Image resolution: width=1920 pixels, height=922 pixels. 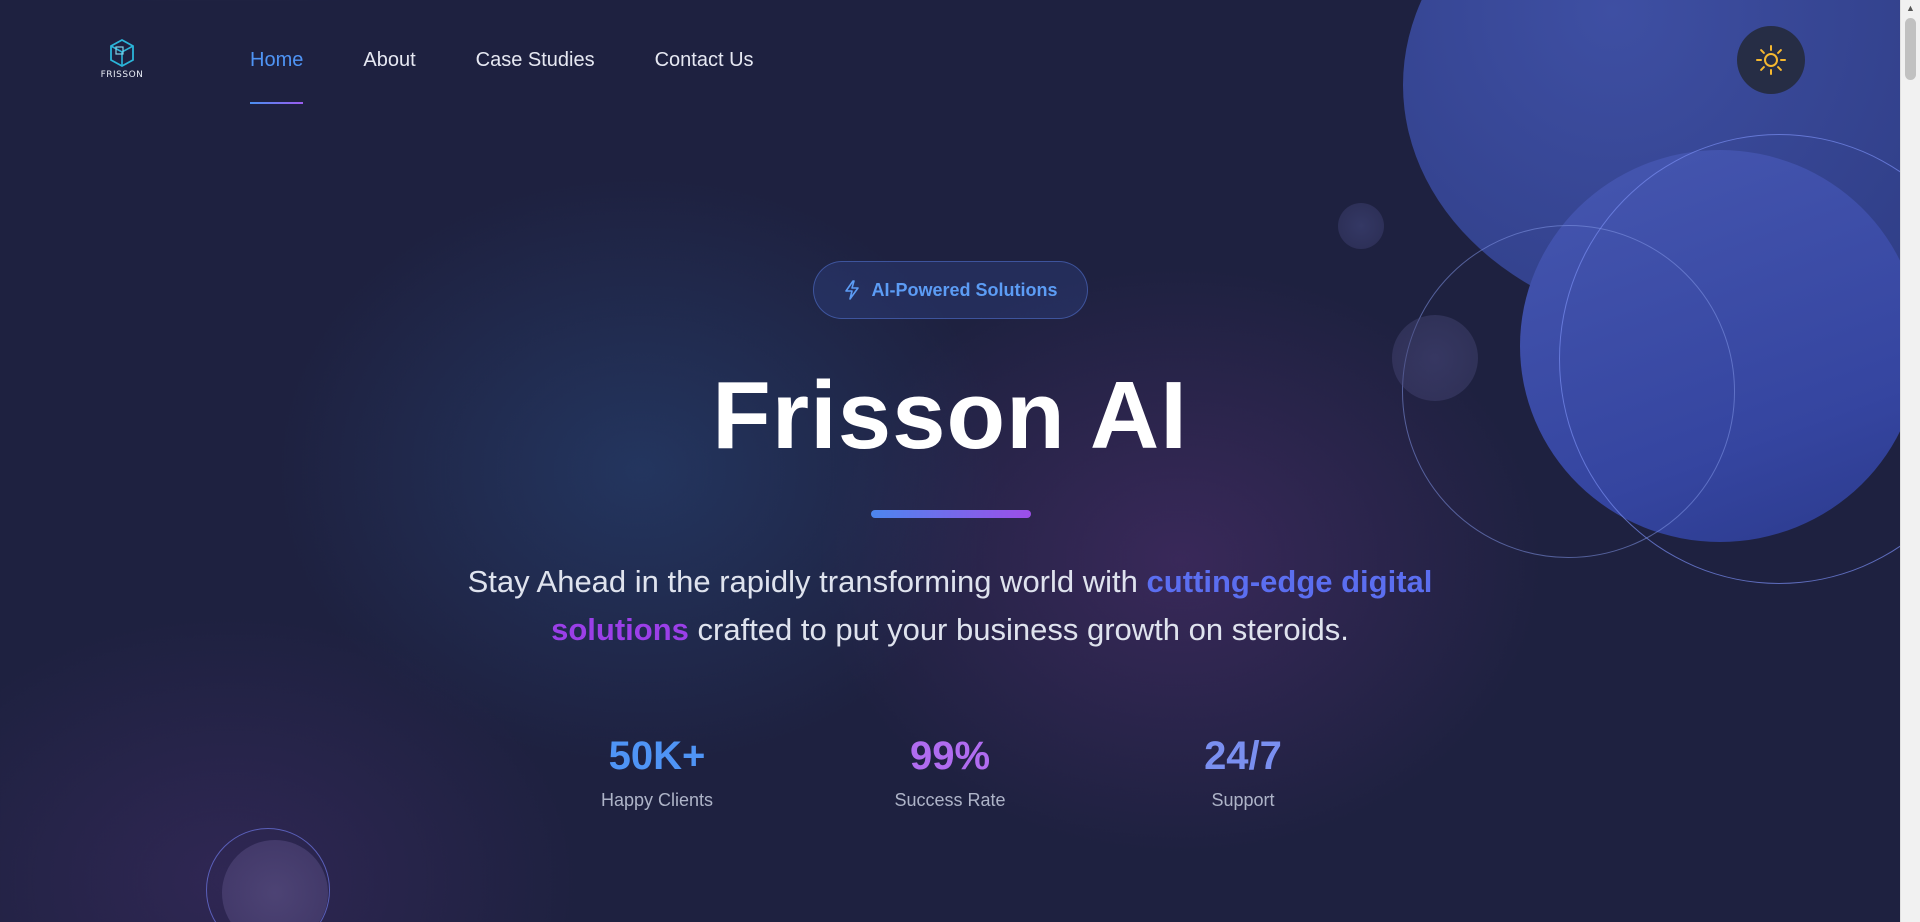 What do you see at coordinates (275, 881) in the screenshot?
I see `decorative-bubble-bottom` at bounding box center [275, 881].